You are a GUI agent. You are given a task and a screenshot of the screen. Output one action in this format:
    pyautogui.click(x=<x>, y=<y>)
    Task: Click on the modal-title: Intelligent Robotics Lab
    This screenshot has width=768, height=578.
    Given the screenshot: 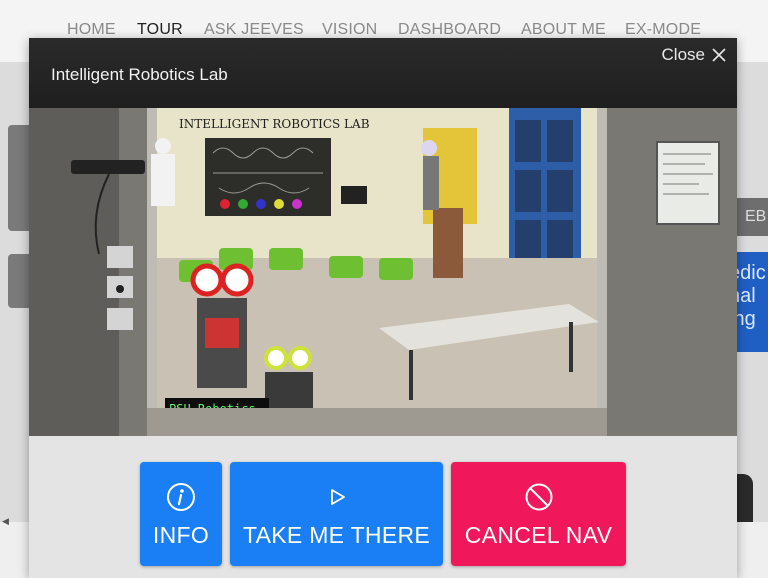 What is the action you would take?
    pyautogui.click(x=139, y=74)
    